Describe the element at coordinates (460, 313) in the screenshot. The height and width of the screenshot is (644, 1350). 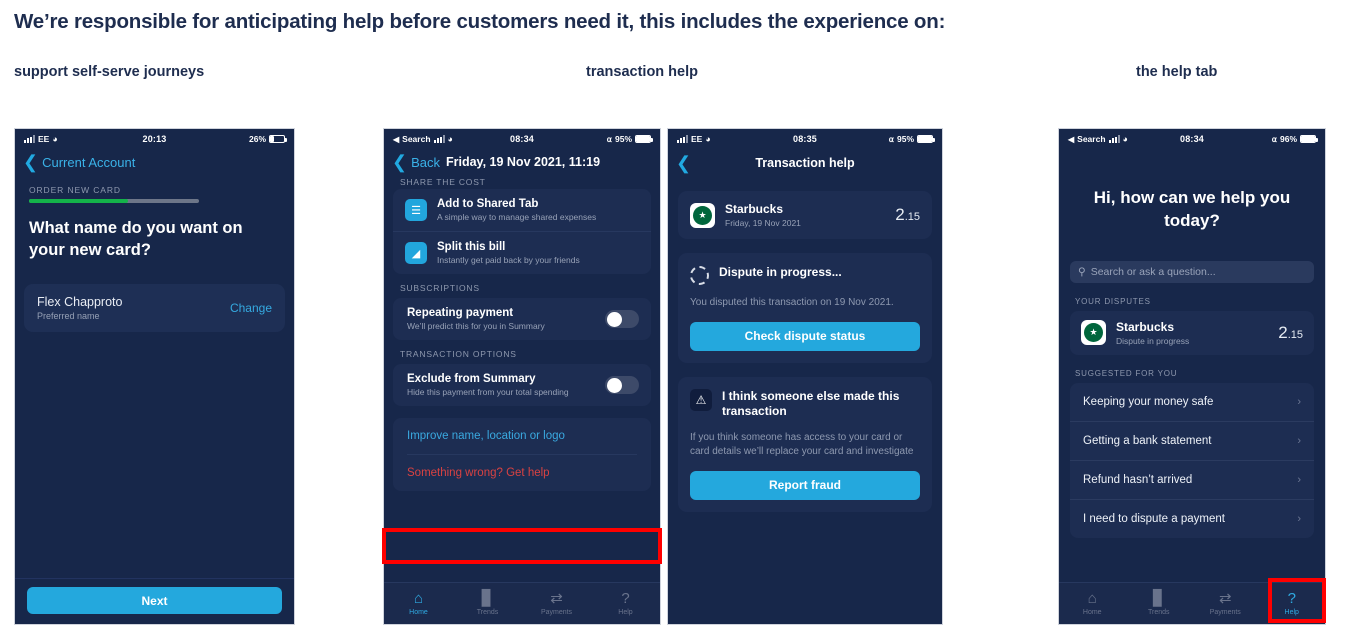
I see `row-title: Repeating payment` at that location.